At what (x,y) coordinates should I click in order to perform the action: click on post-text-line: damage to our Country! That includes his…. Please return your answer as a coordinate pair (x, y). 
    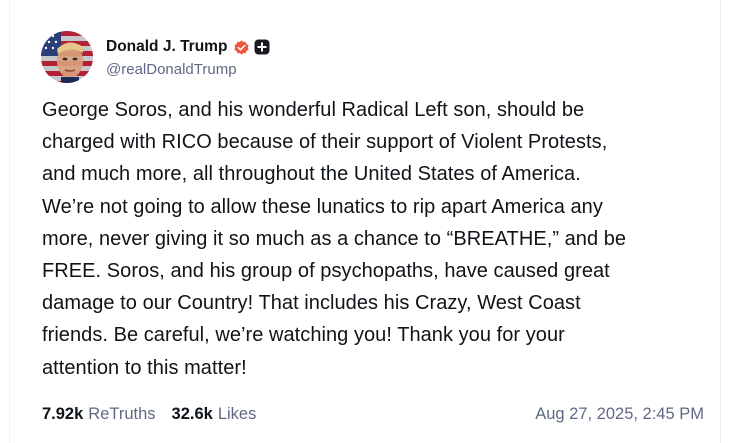
    Looking at the image, I should click on (311, 303).